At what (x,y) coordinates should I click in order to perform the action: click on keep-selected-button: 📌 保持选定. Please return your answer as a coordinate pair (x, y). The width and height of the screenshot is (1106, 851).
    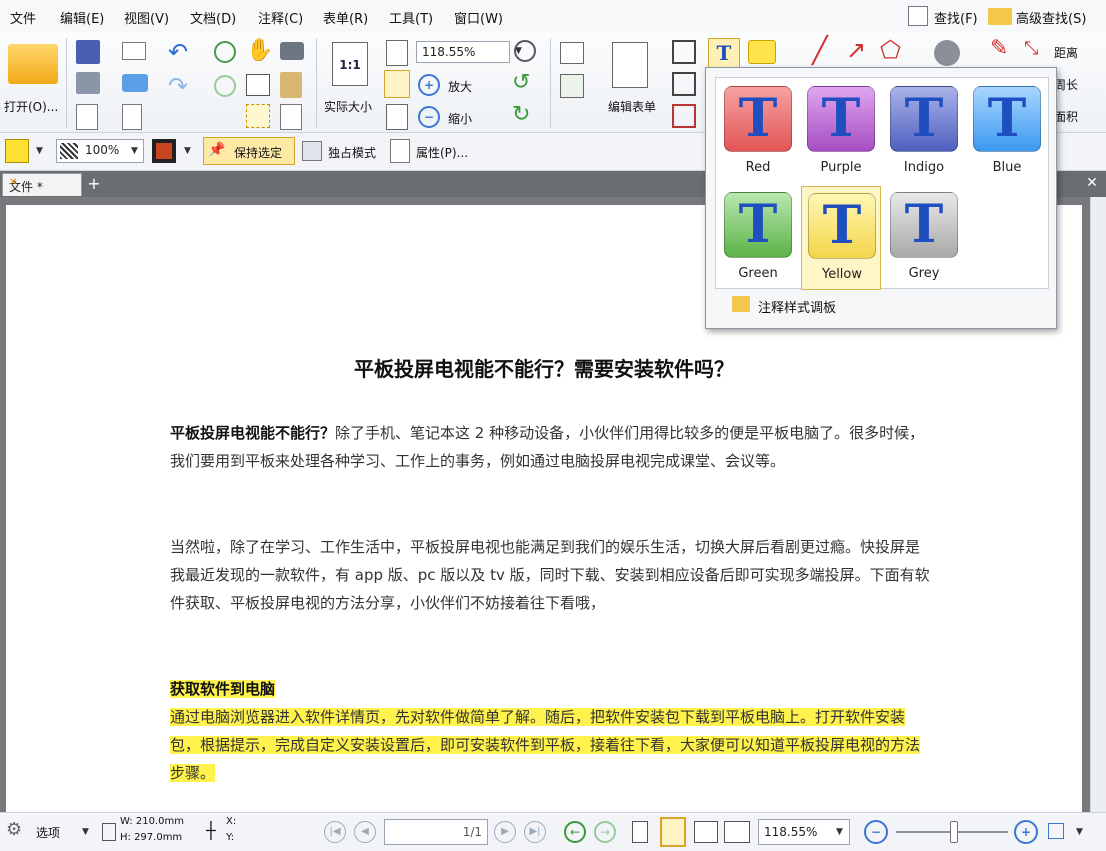
    Looking at the image, I should click on (249, 151).